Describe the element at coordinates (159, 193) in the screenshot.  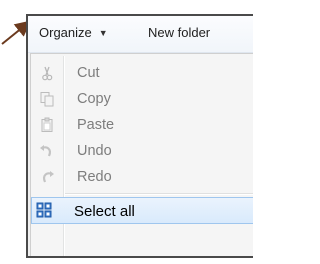
I see `menu-separator` at that location.